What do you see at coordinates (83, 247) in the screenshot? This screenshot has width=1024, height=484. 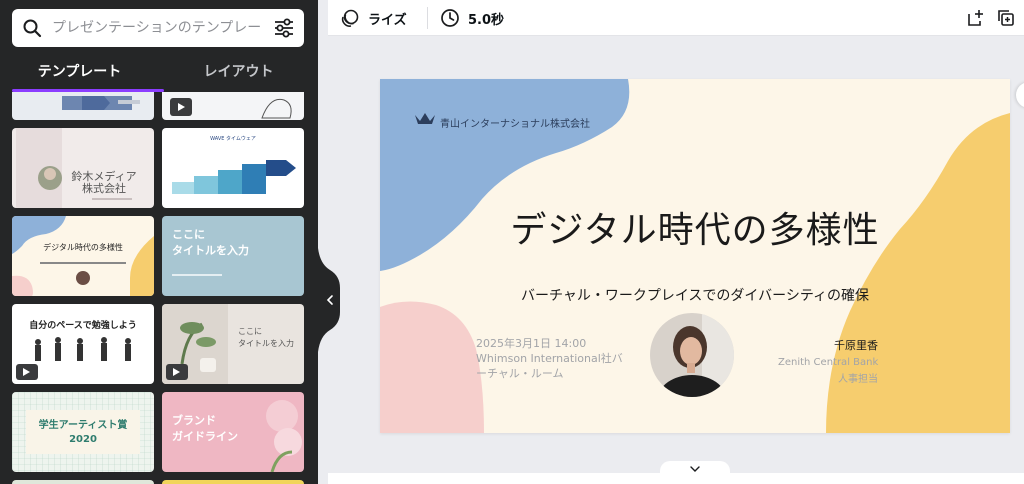 I see `thumb-text: デジタル時代の多様性` at bounding box center [83, 247].